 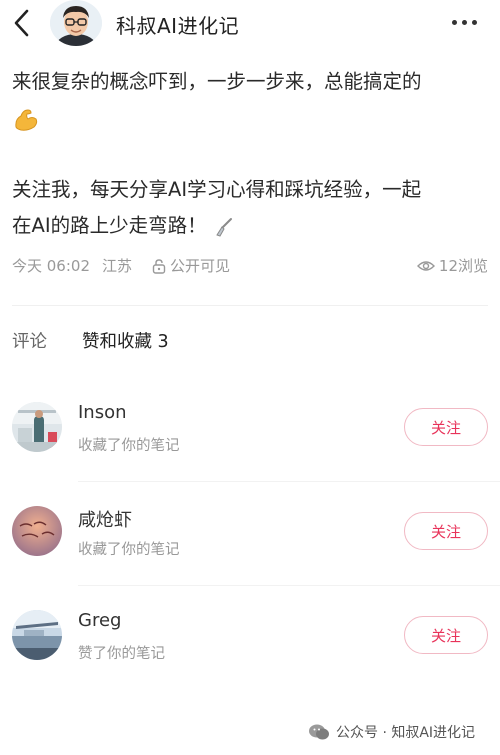 I want to click on view-count: 12浏览, so click(x=452, y=265).